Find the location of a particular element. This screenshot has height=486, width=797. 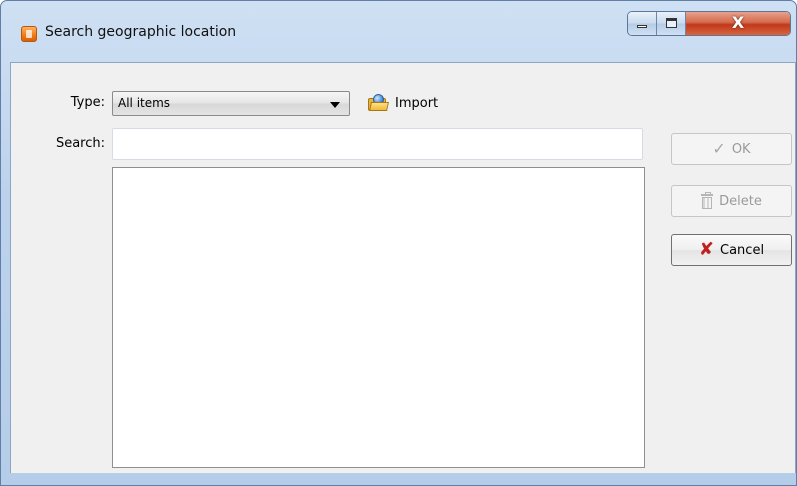

app-icon is located at coordinates (29, 34).